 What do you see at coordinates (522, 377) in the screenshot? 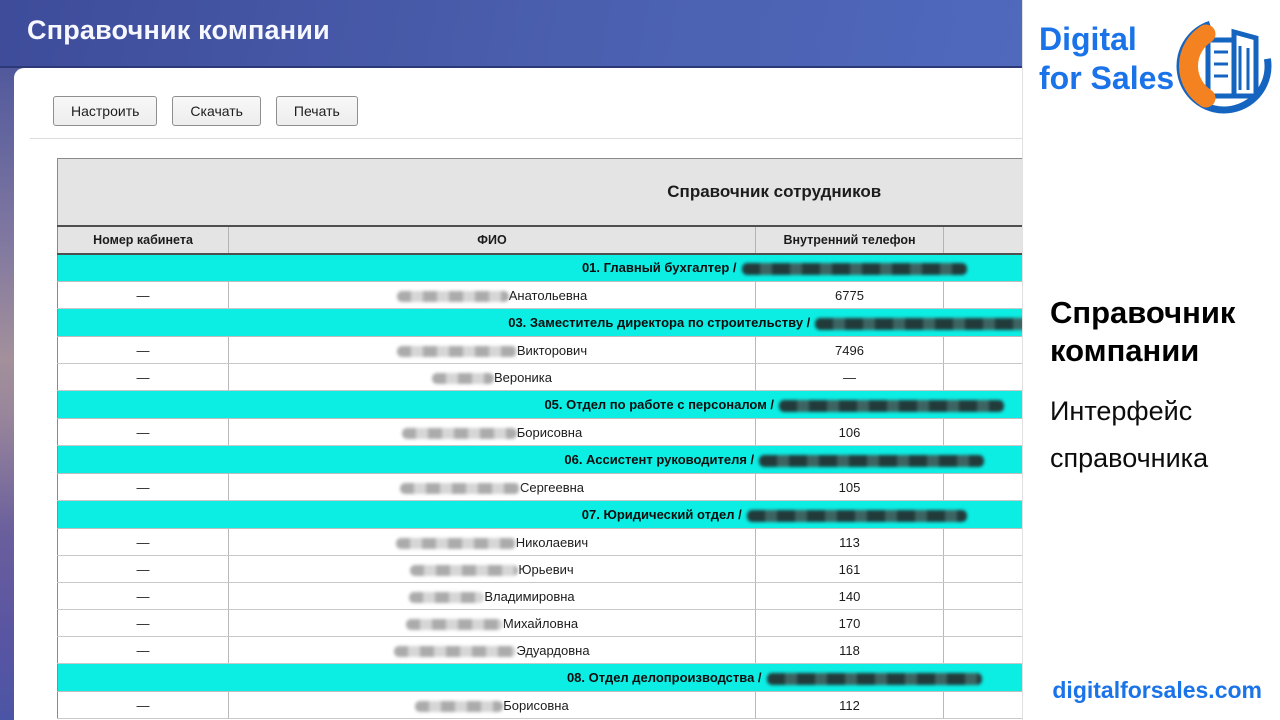
I see `name-suffix: Вероника` at bounding box center [522, 377].